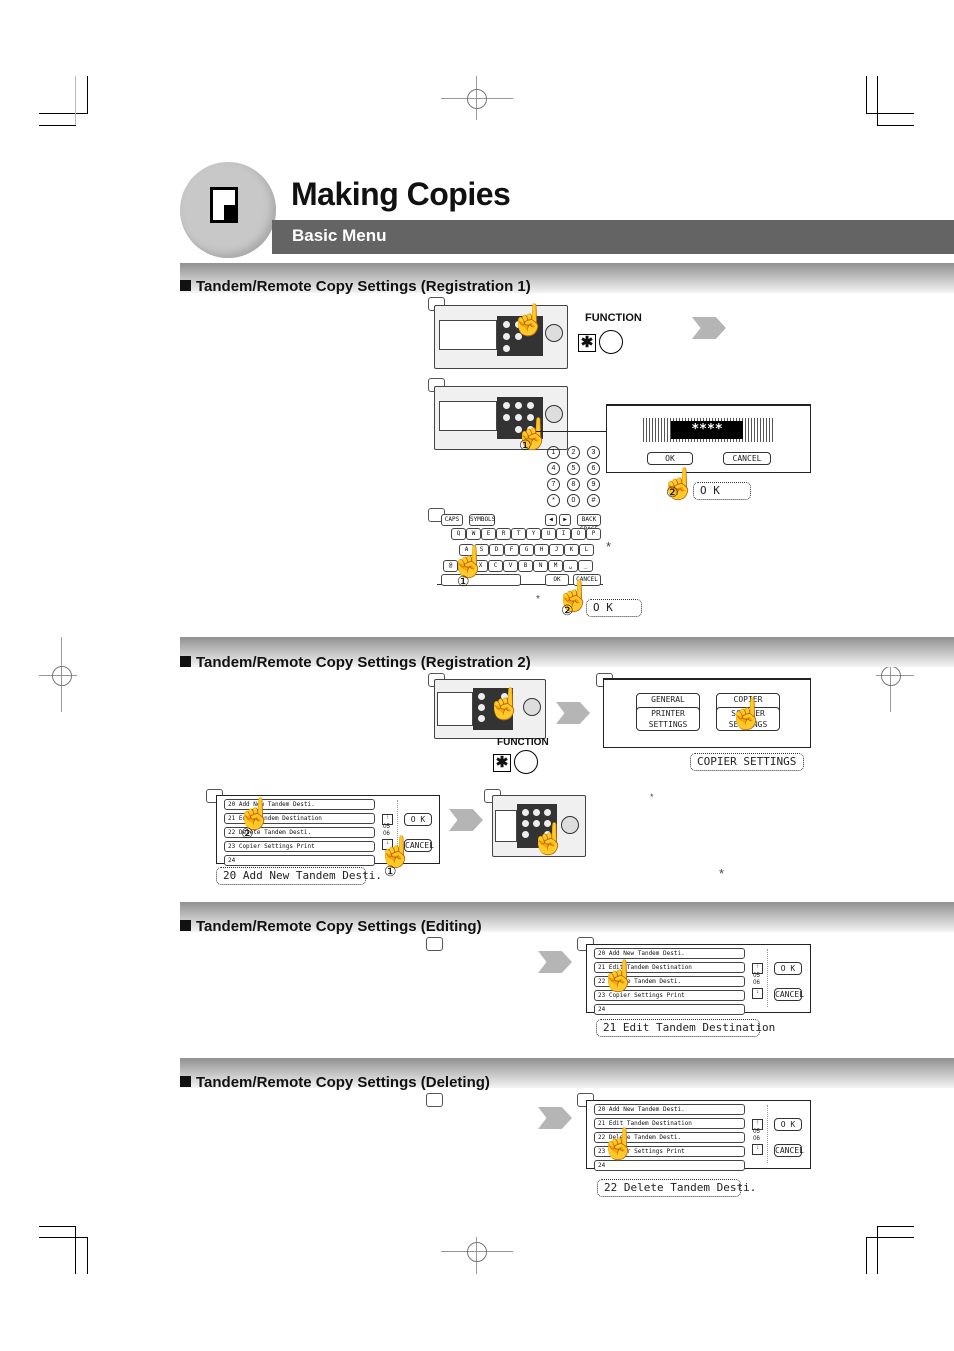 Image resolution: width=954 pixels, height=1351 pixels. Describe the element at coordinates (482, 520) in the screenshot. I see `symbols-key: SYMBOLS` at that location.